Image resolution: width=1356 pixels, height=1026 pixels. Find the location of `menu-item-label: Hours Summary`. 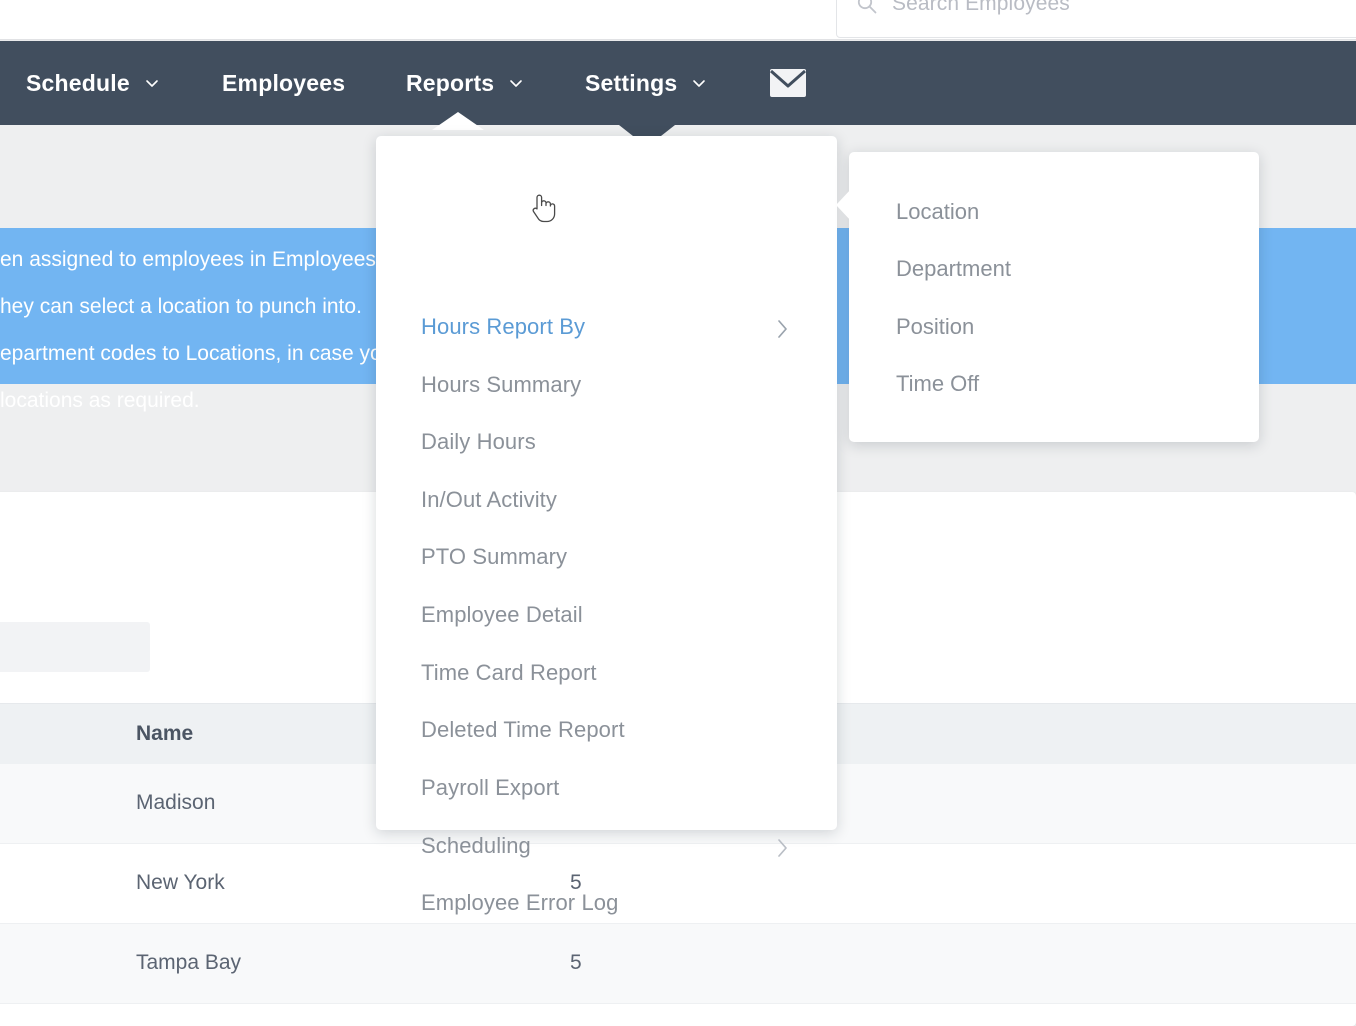

menu-item-label: Hours Summary is located at coordinates (501, 384).